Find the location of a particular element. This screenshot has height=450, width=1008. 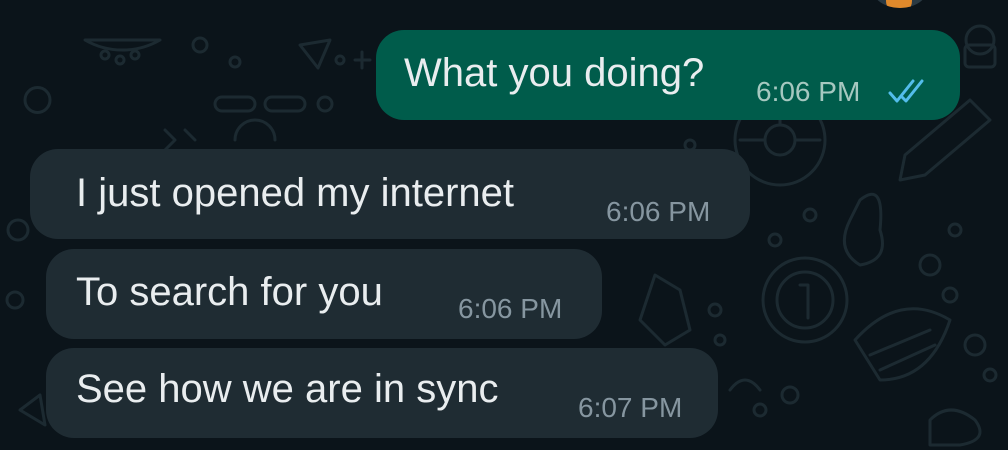

message-text: See how we are in sync is located at coordinates (287, 389).